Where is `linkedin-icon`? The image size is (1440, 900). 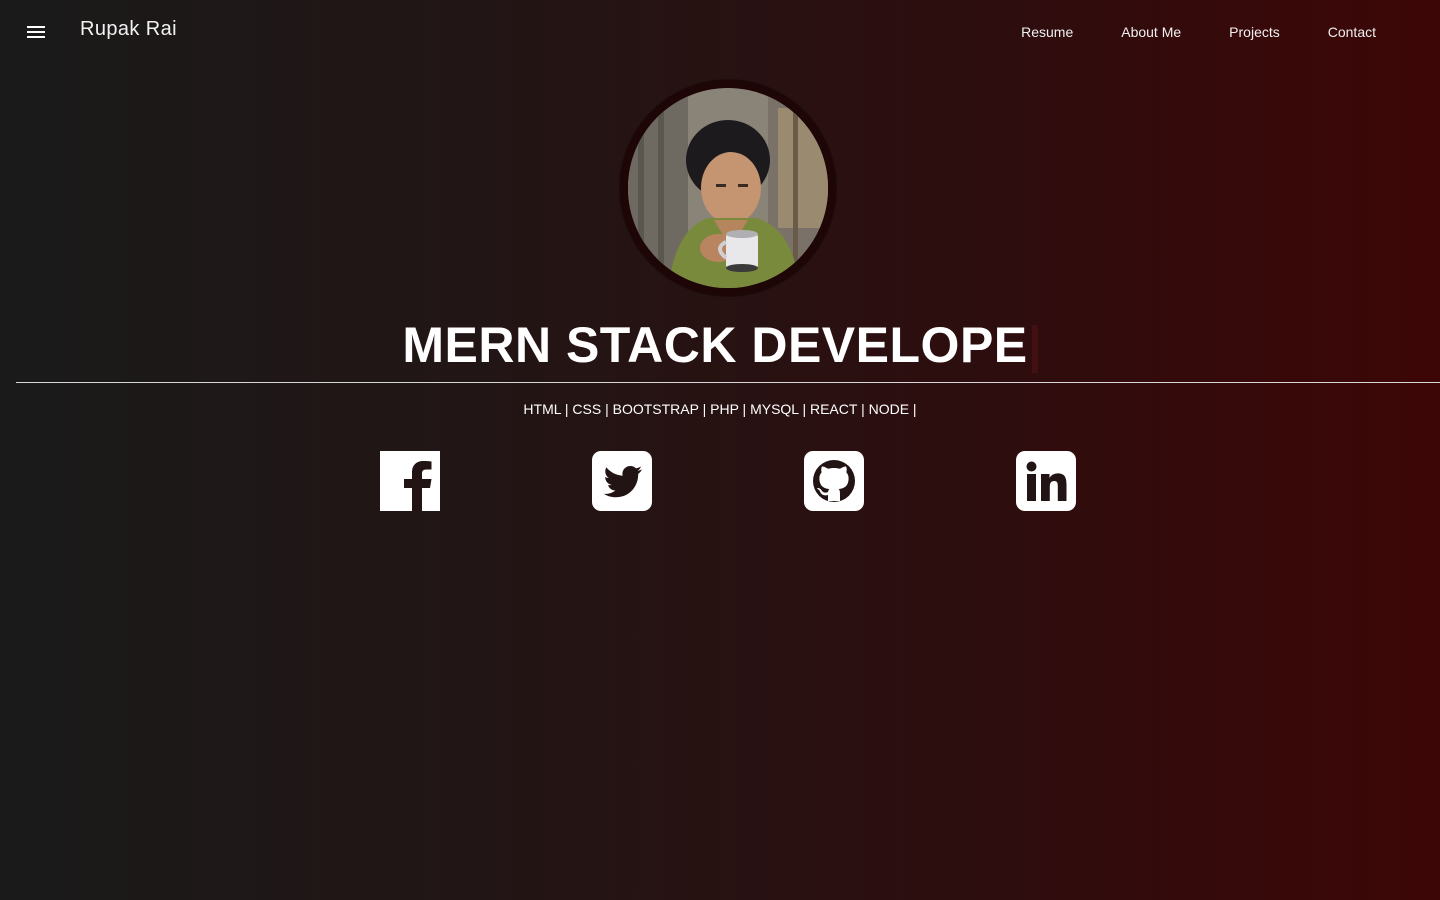
linkedin-icon is located at coordinates (1046, 481).